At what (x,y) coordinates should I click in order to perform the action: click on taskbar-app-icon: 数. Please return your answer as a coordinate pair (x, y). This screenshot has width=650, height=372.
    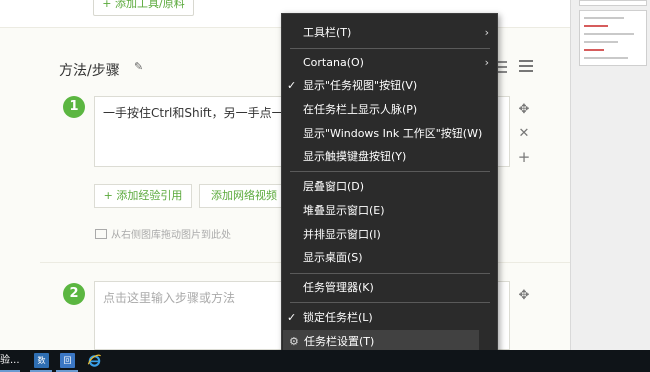
    Looking at the image, I should click on (41, 360).